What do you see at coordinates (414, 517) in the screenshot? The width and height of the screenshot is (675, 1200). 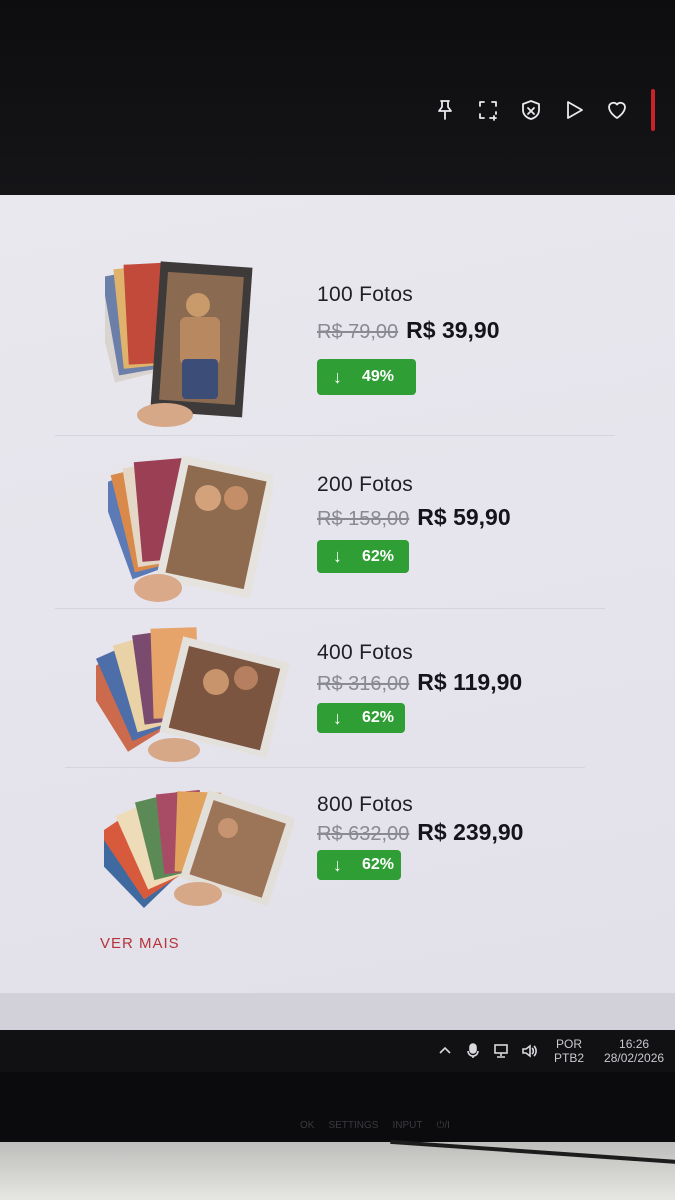 I see `price-line: R$ 158,00 R$ 59,90` at bounding box center [414, 517].